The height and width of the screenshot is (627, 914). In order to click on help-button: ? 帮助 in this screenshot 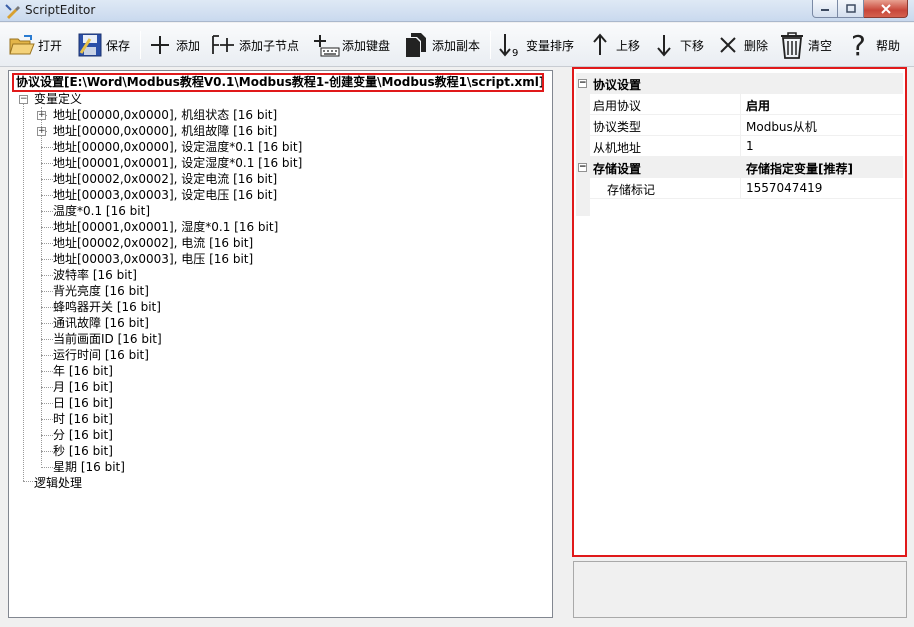, I will do `click(873, 45)`.